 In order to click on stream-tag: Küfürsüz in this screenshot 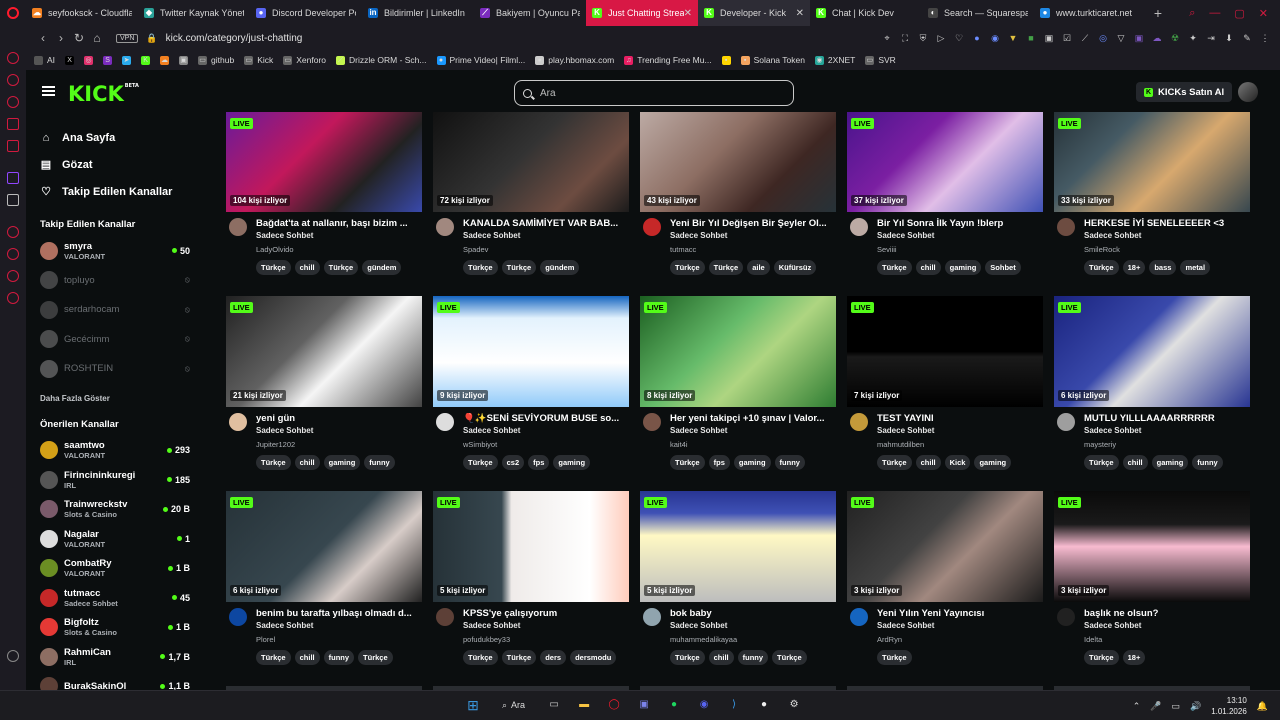, I will do `click(795, 267)`.